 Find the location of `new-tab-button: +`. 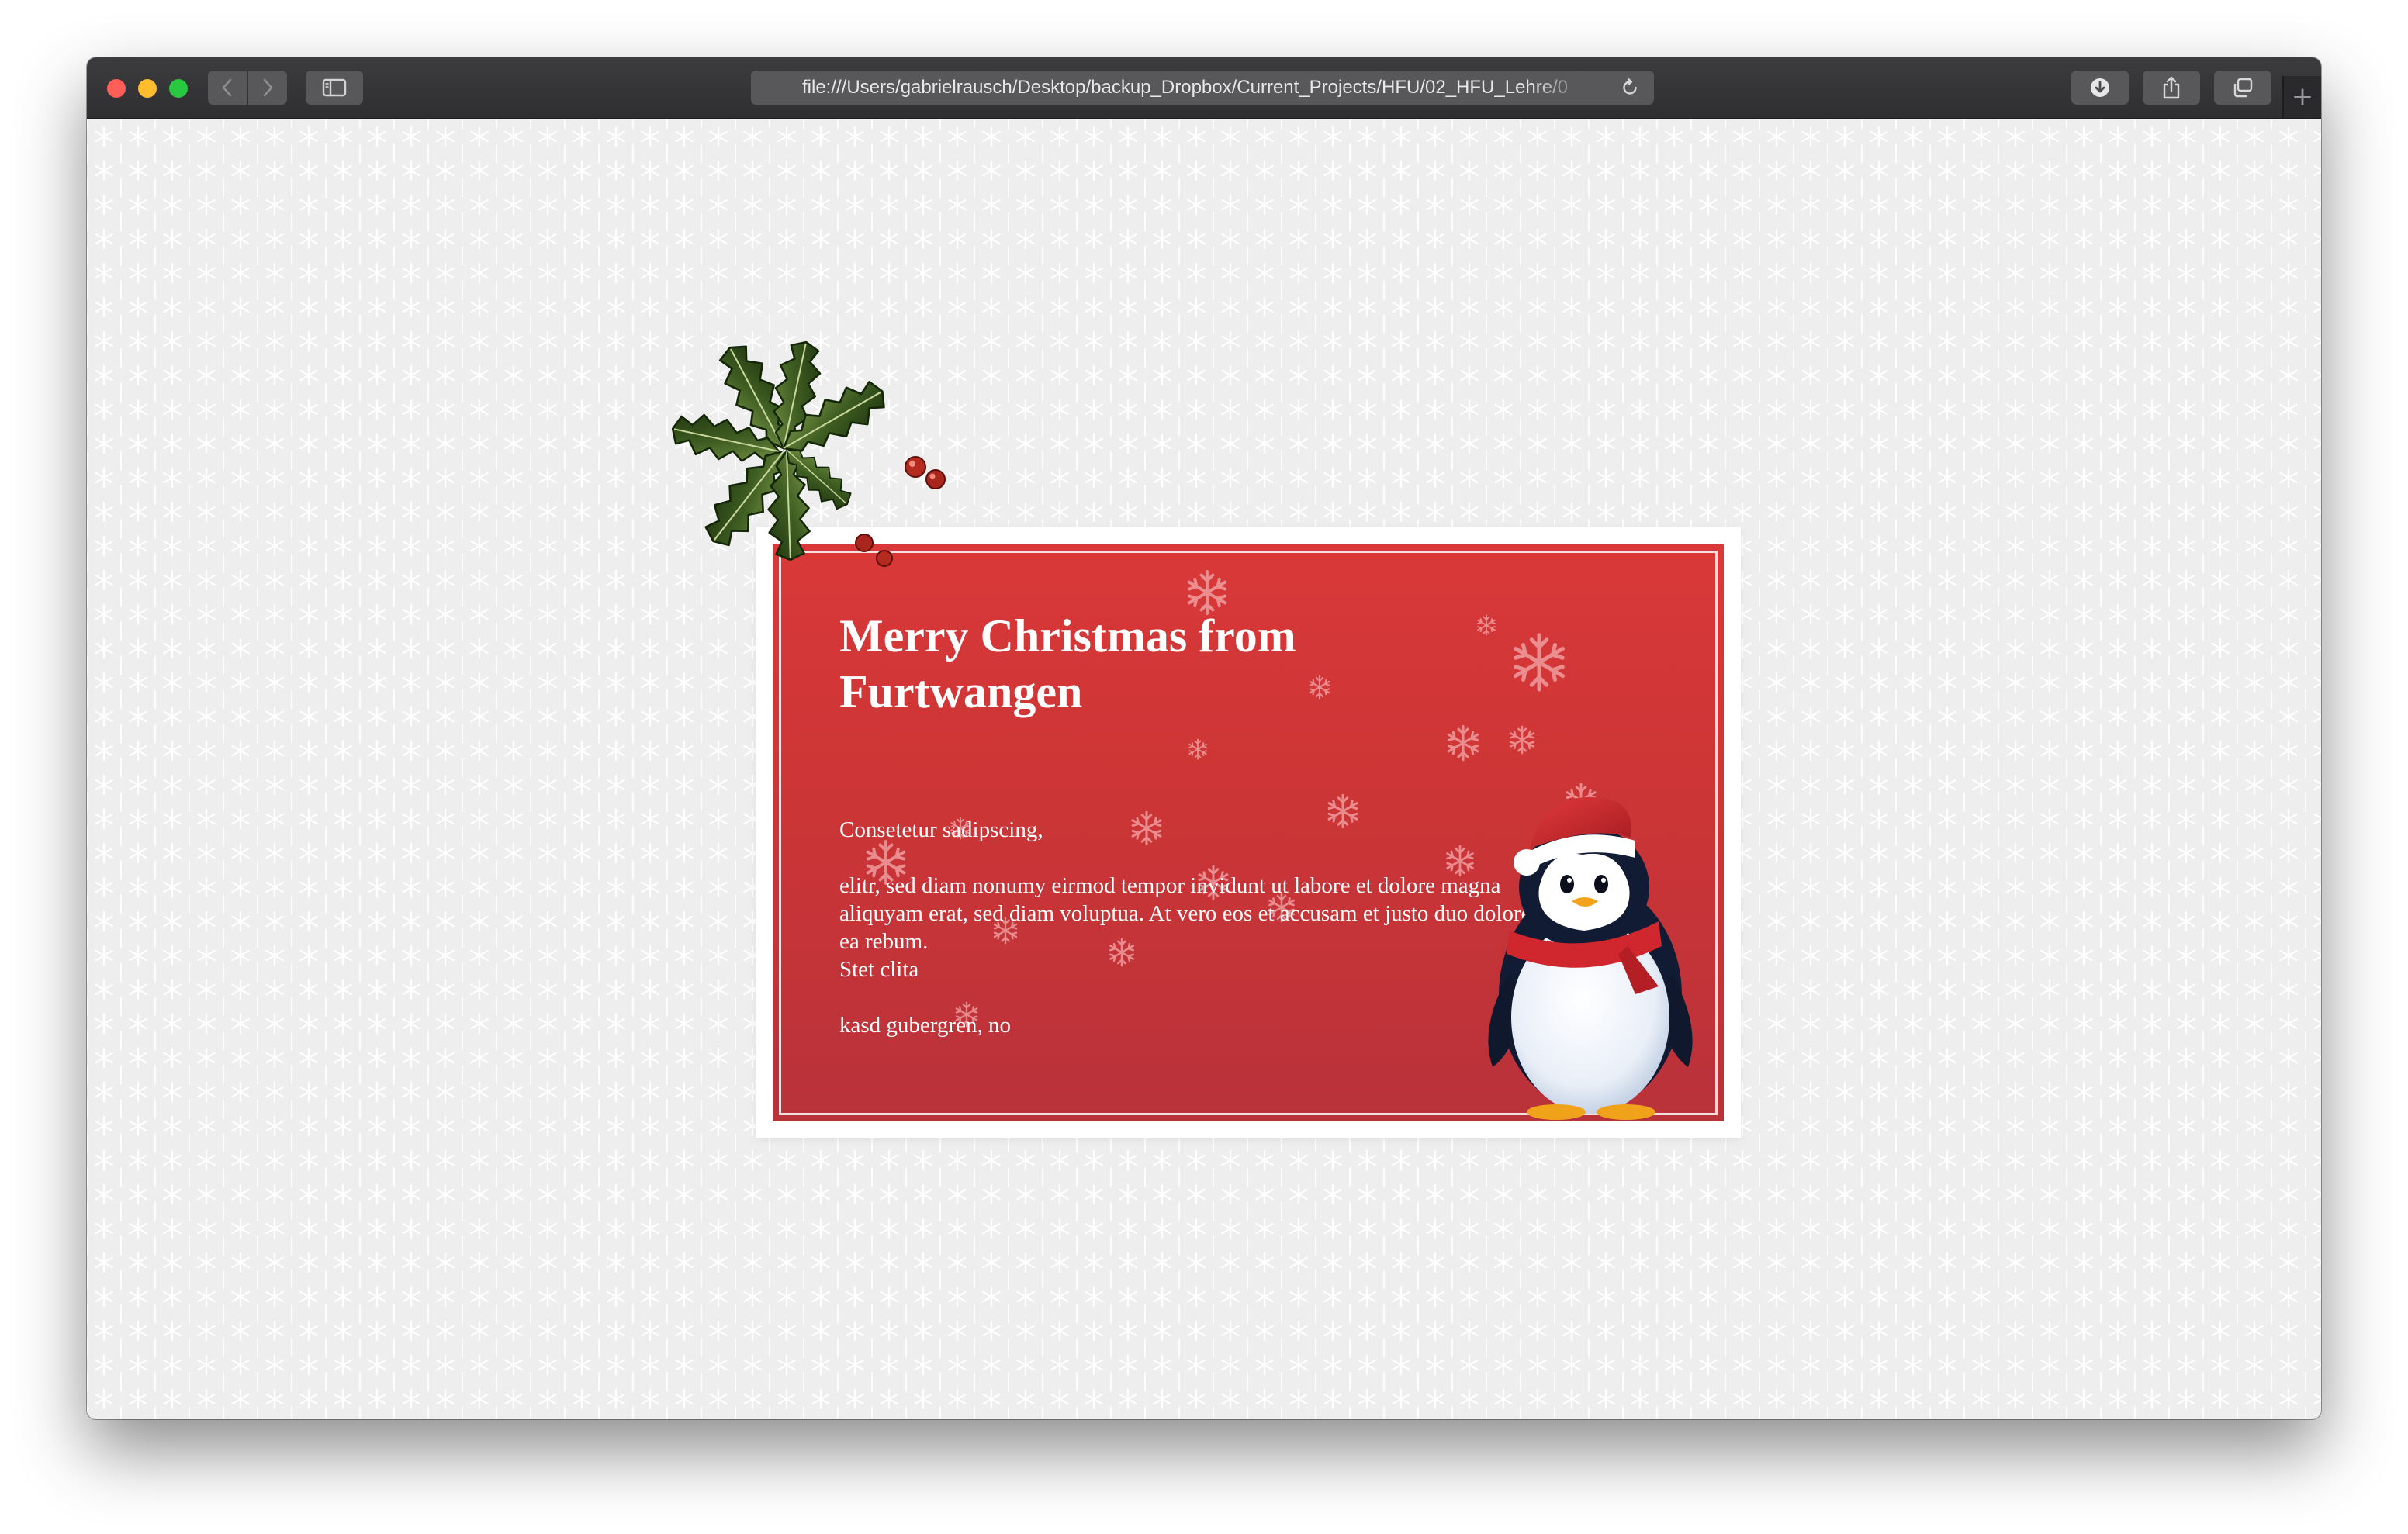

new-tab-button: + is located at coordinates (2301, 97).